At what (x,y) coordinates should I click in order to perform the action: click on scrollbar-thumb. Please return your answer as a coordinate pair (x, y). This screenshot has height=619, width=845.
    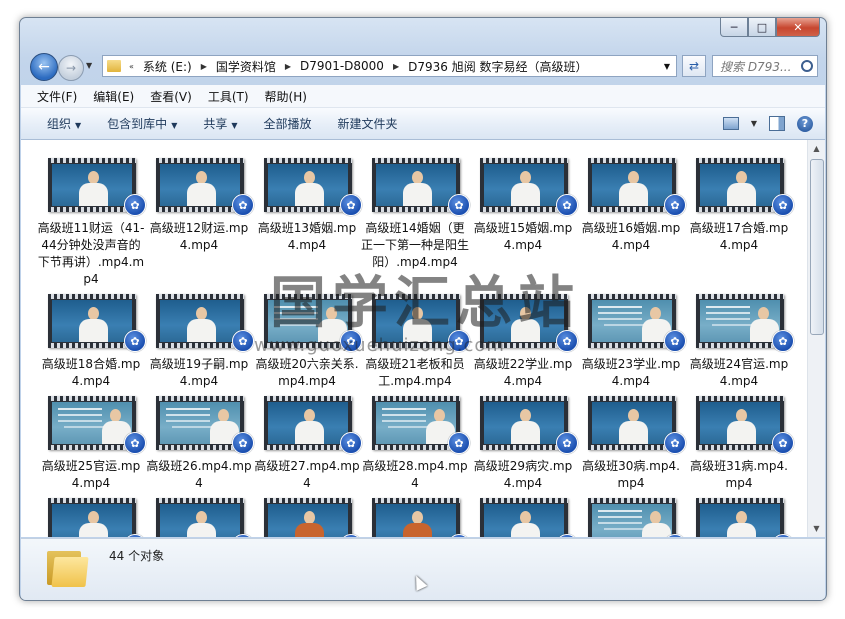
    Looking at the image, I should click on (817, 247).